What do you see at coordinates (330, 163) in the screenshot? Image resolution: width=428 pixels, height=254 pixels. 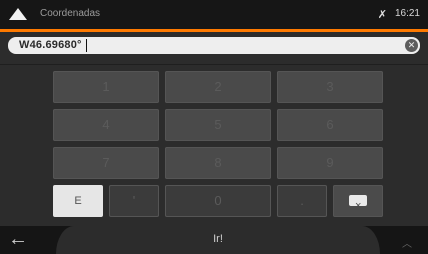 I see `key-9: 9` at bounding box center [330, 163].